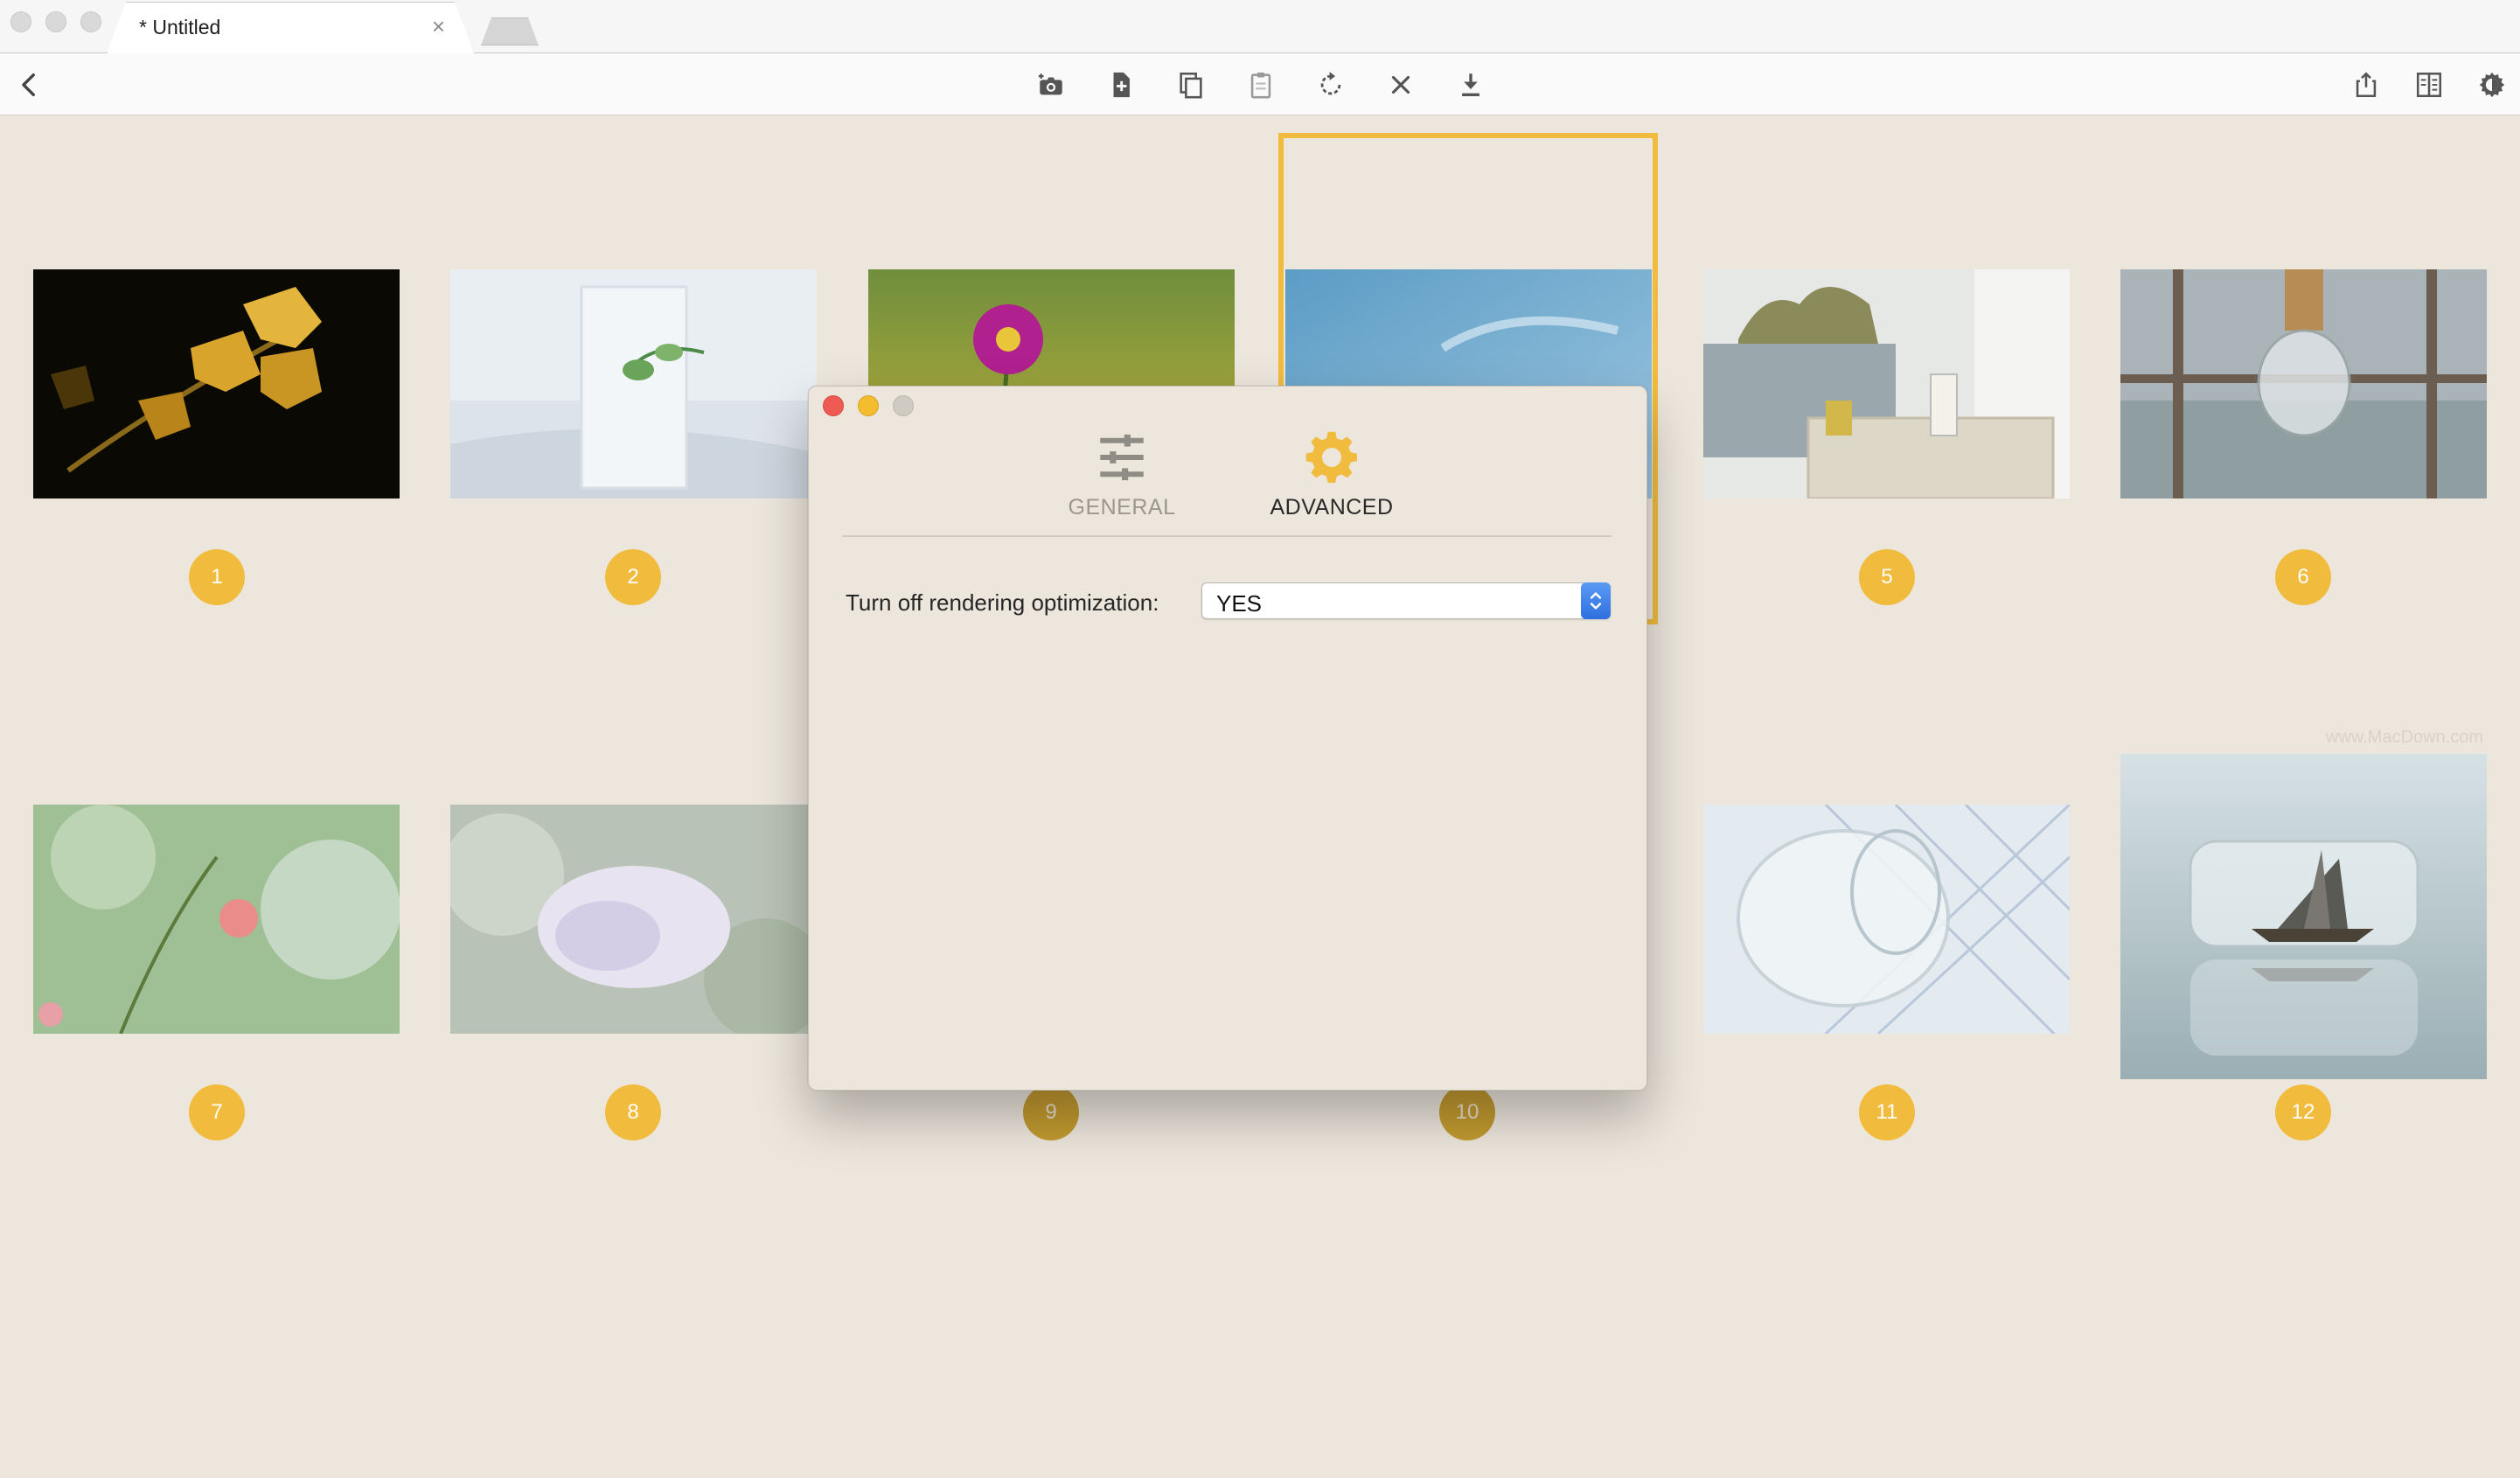 The width and height of the screenshot is (2520, 1478). What do you see at coordinates (833, 405) in the screenshot?
I see `dialog-close-button` at bounding box center [833, 405].